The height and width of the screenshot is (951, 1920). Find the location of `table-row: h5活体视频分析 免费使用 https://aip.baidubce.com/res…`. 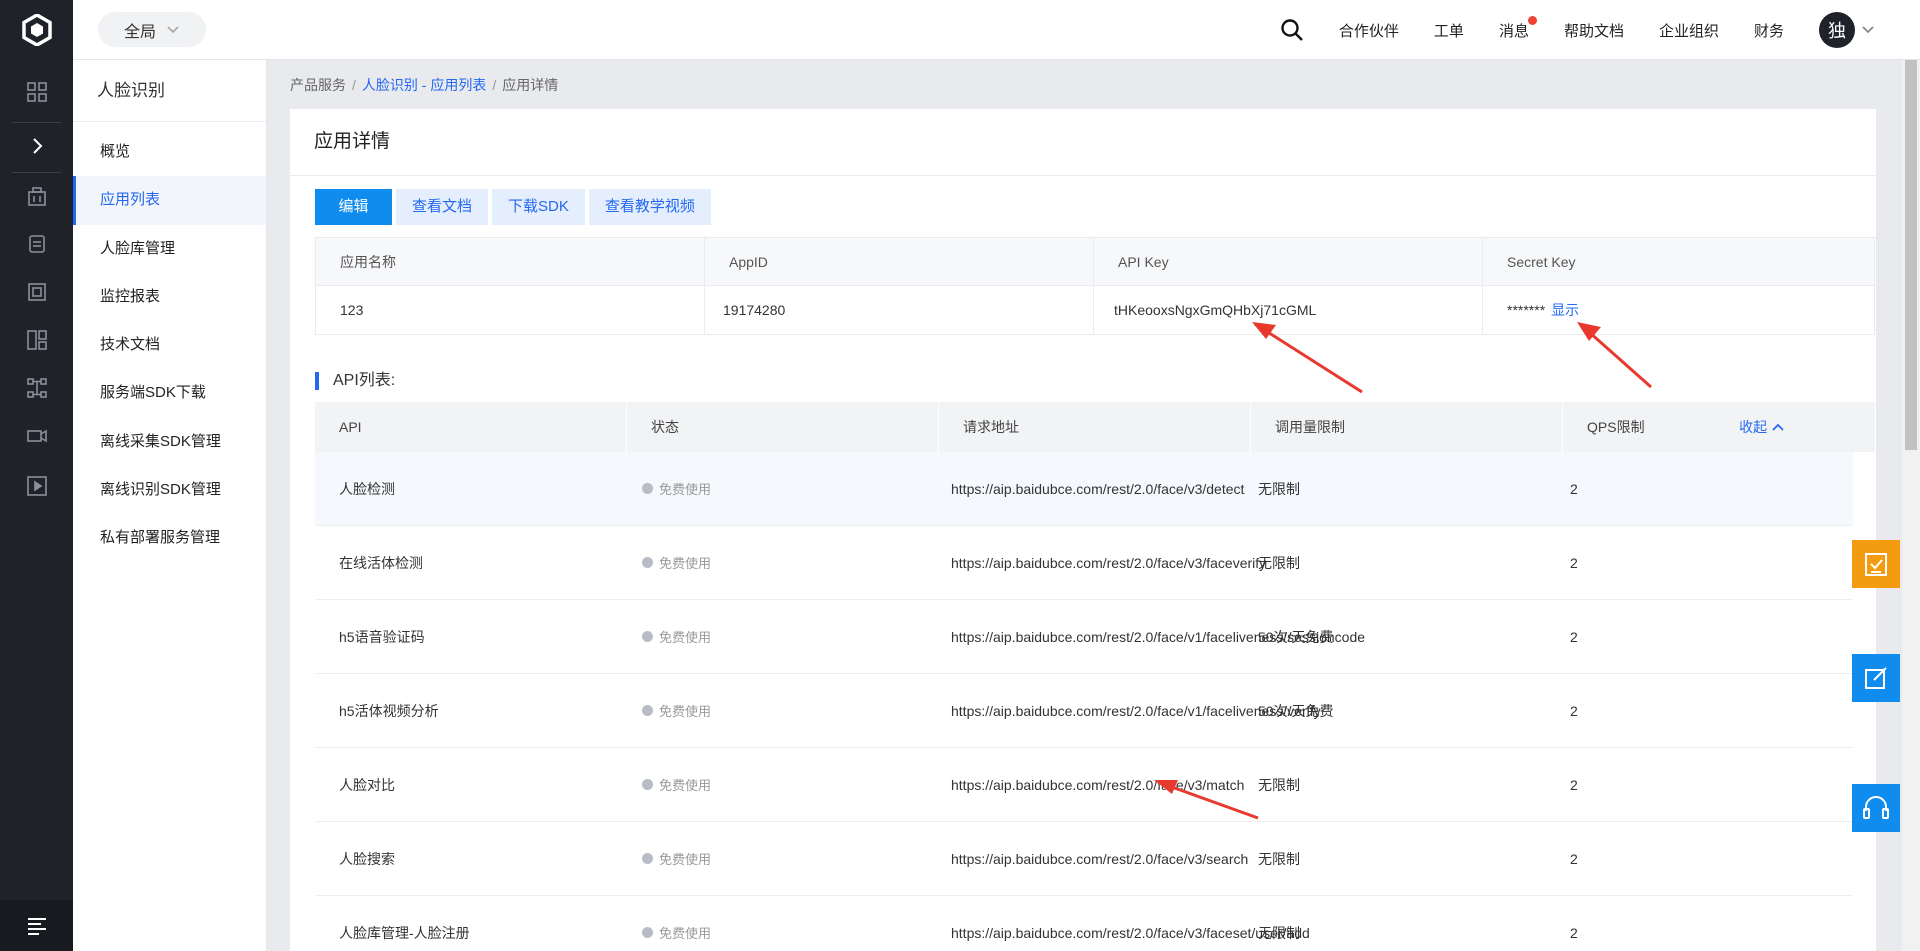

table-row: h5活体视频分析 免费使用 https://aip.baidubce.com/res… is located at coordinates (1084, 711).